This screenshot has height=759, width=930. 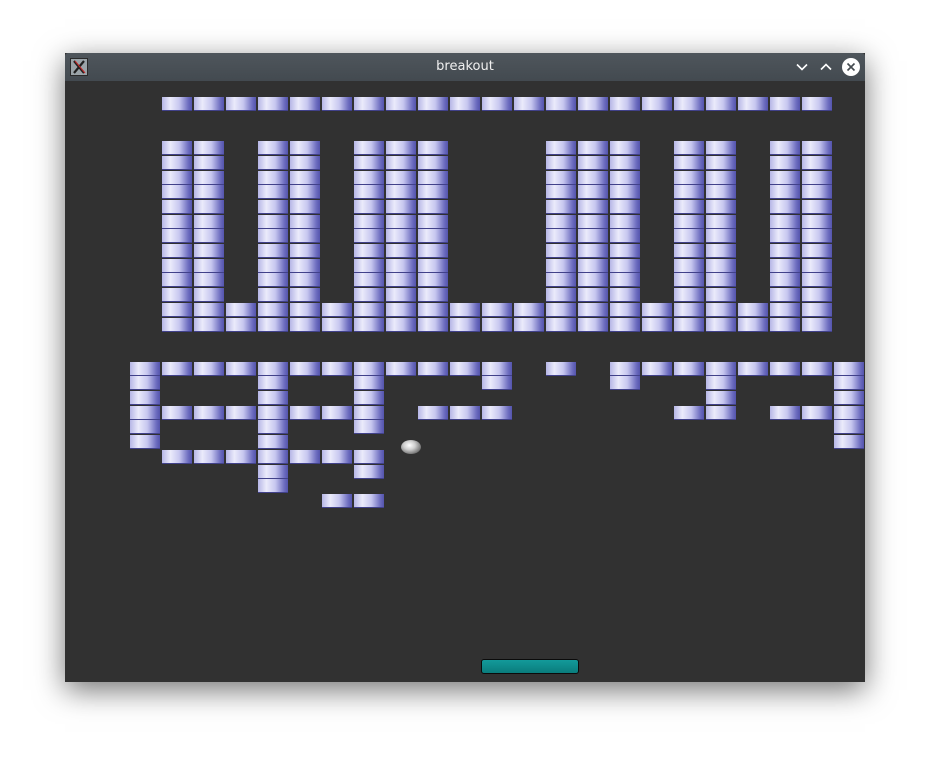 I want to click on window-title: breakout, so click(x=465, y=66).